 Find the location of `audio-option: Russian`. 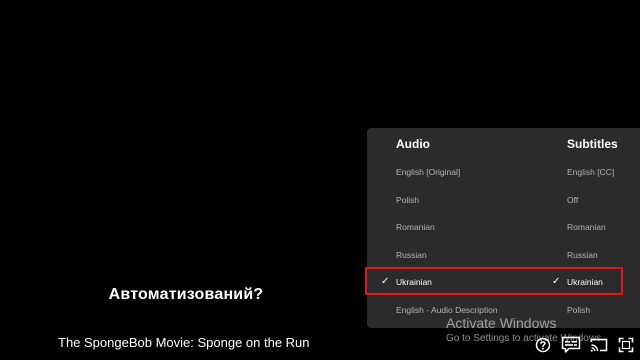

audio-option: Russian is located at coordinates (411, 255).